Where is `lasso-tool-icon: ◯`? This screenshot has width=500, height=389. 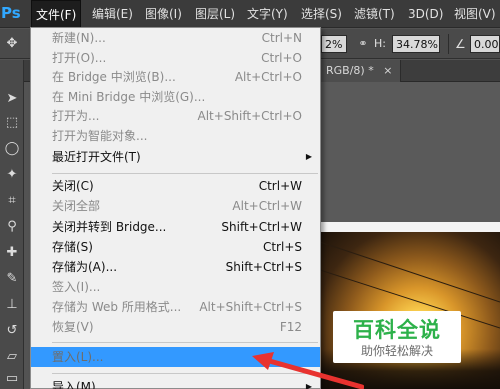
lasso-tool-icon: ◯ is located at coordinates (12, 149).